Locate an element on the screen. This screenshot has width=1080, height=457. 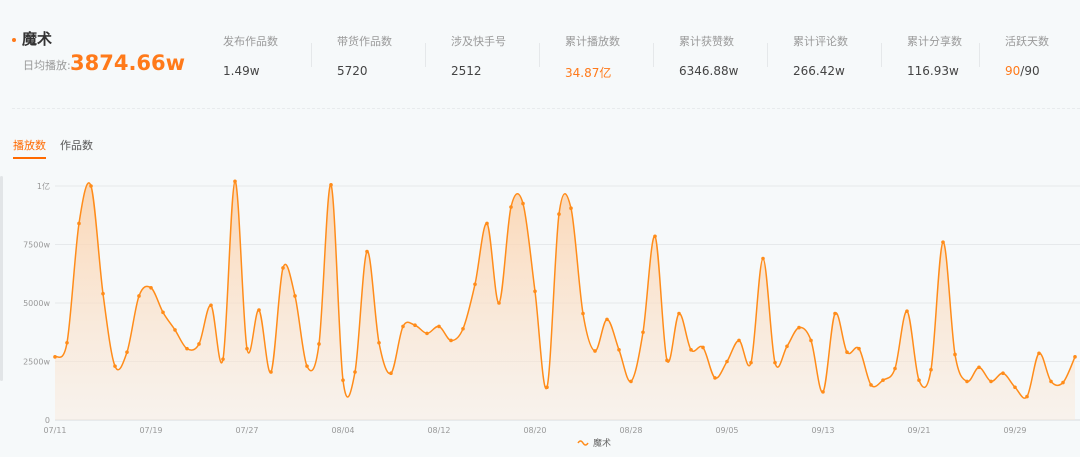
wave-line-icon is located at coordinates (583, 442).